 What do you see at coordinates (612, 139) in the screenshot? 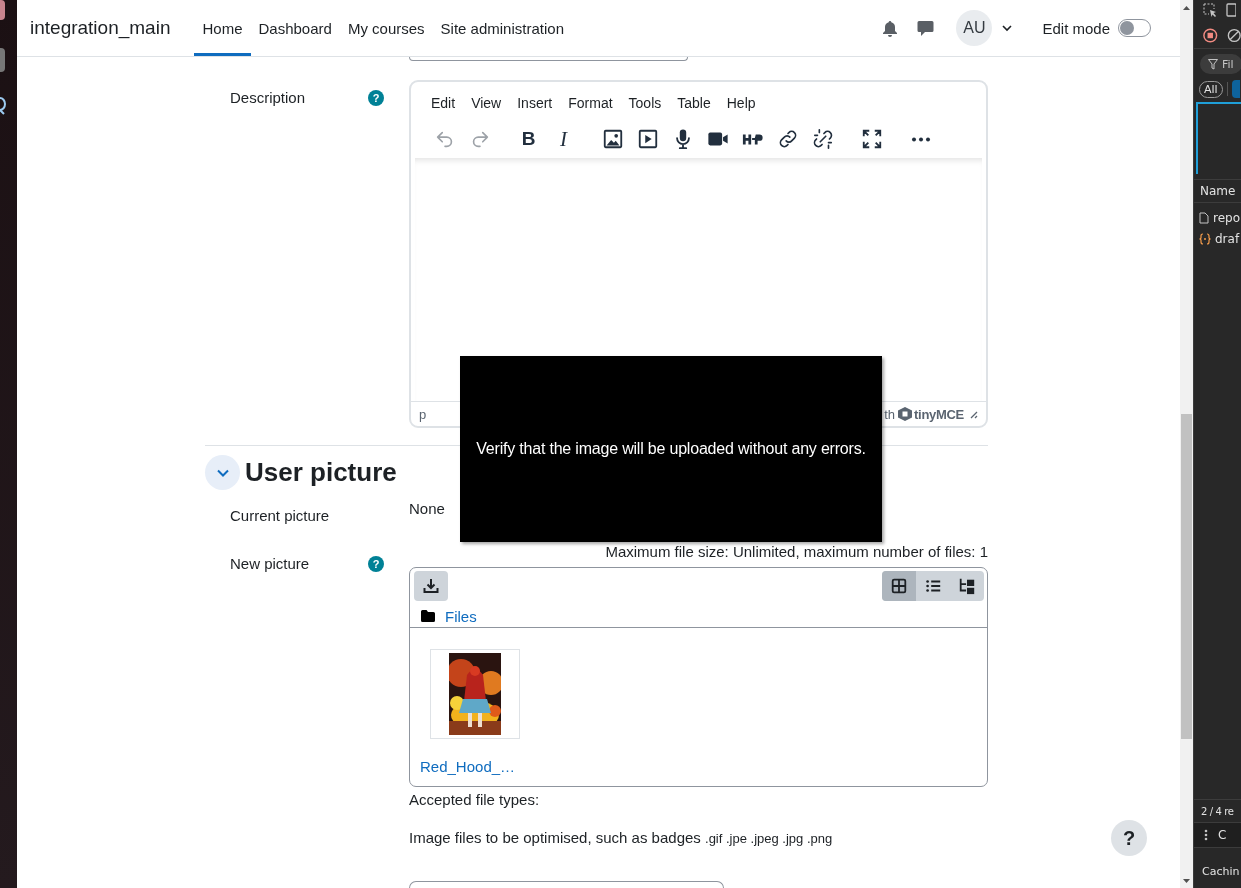
I see `image-icon` at bounding box center [612, 139].